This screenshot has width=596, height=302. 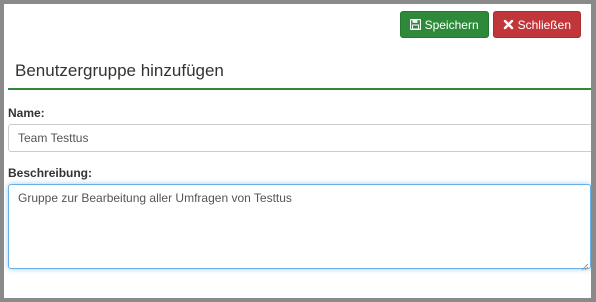 What do you see at coordinates (26, 113) in the screenshot?
I see `name-label: Name:` at bounding box center [26, 113].